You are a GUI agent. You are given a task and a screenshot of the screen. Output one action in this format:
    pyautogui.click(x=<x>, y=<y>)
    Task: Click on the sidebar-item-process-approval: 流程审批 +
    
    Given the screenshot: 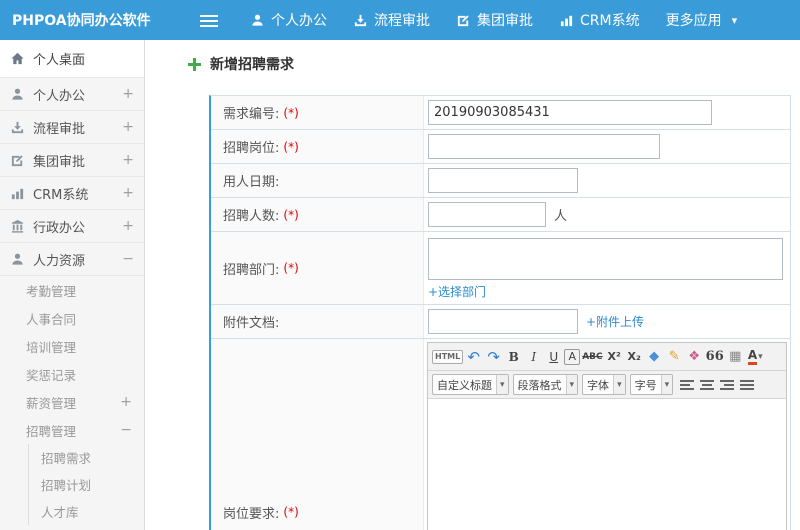 What is the action you would take?
    pyautogui.click(x=72, y=127)
    